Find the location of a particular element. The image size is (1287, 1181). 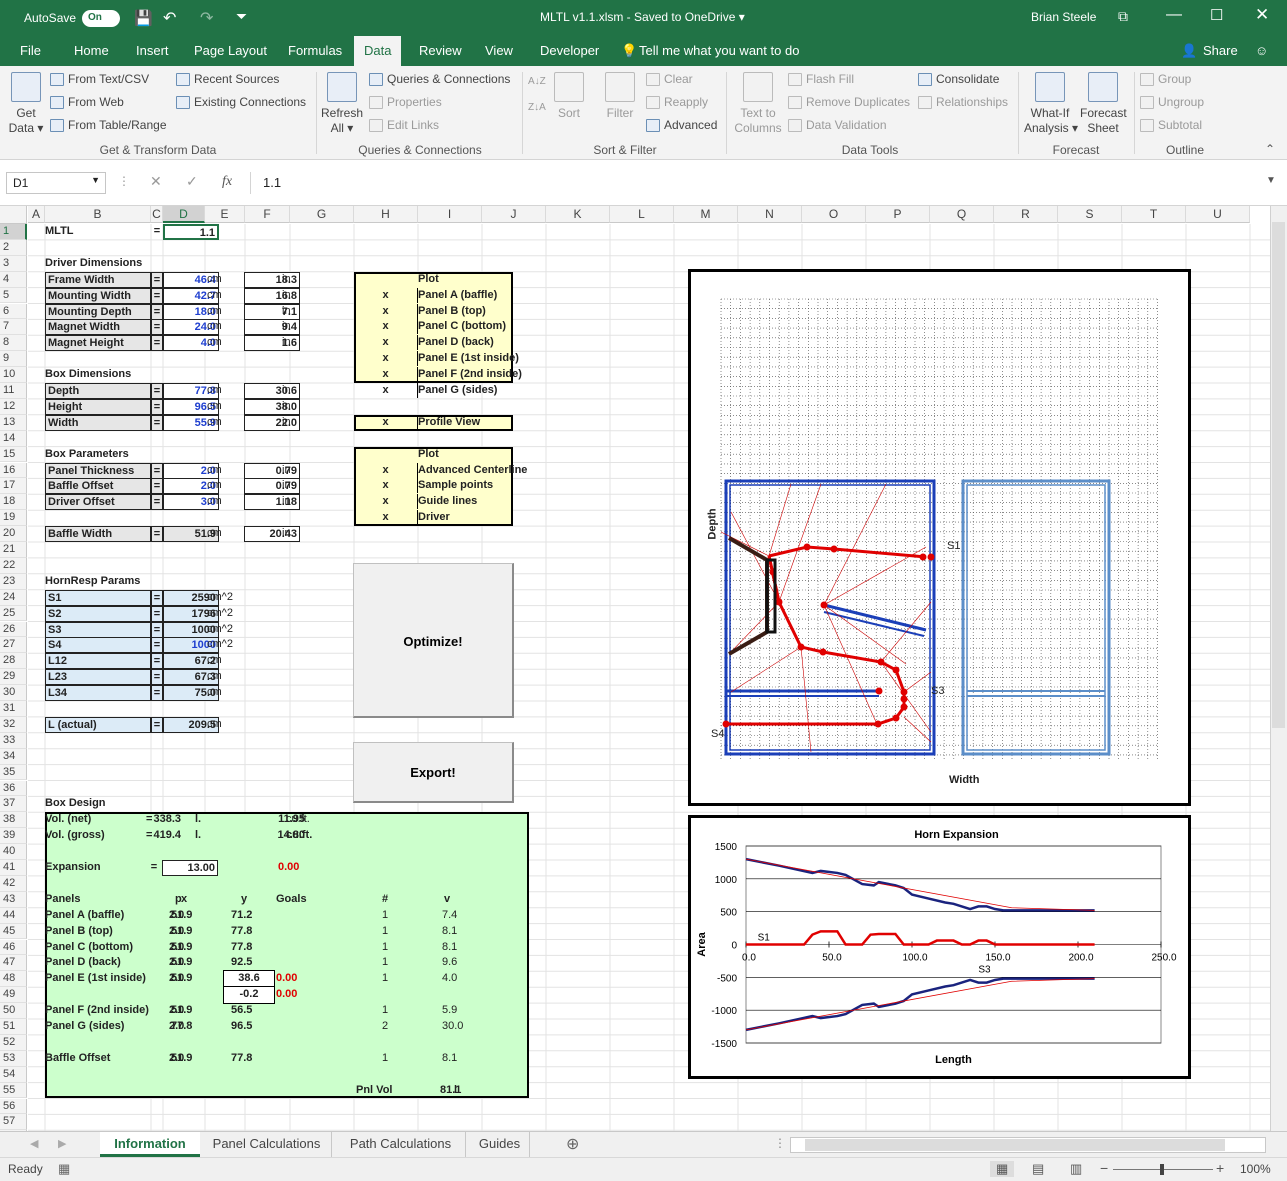

tab-developer: Developer is located at coordinates (569, 50).